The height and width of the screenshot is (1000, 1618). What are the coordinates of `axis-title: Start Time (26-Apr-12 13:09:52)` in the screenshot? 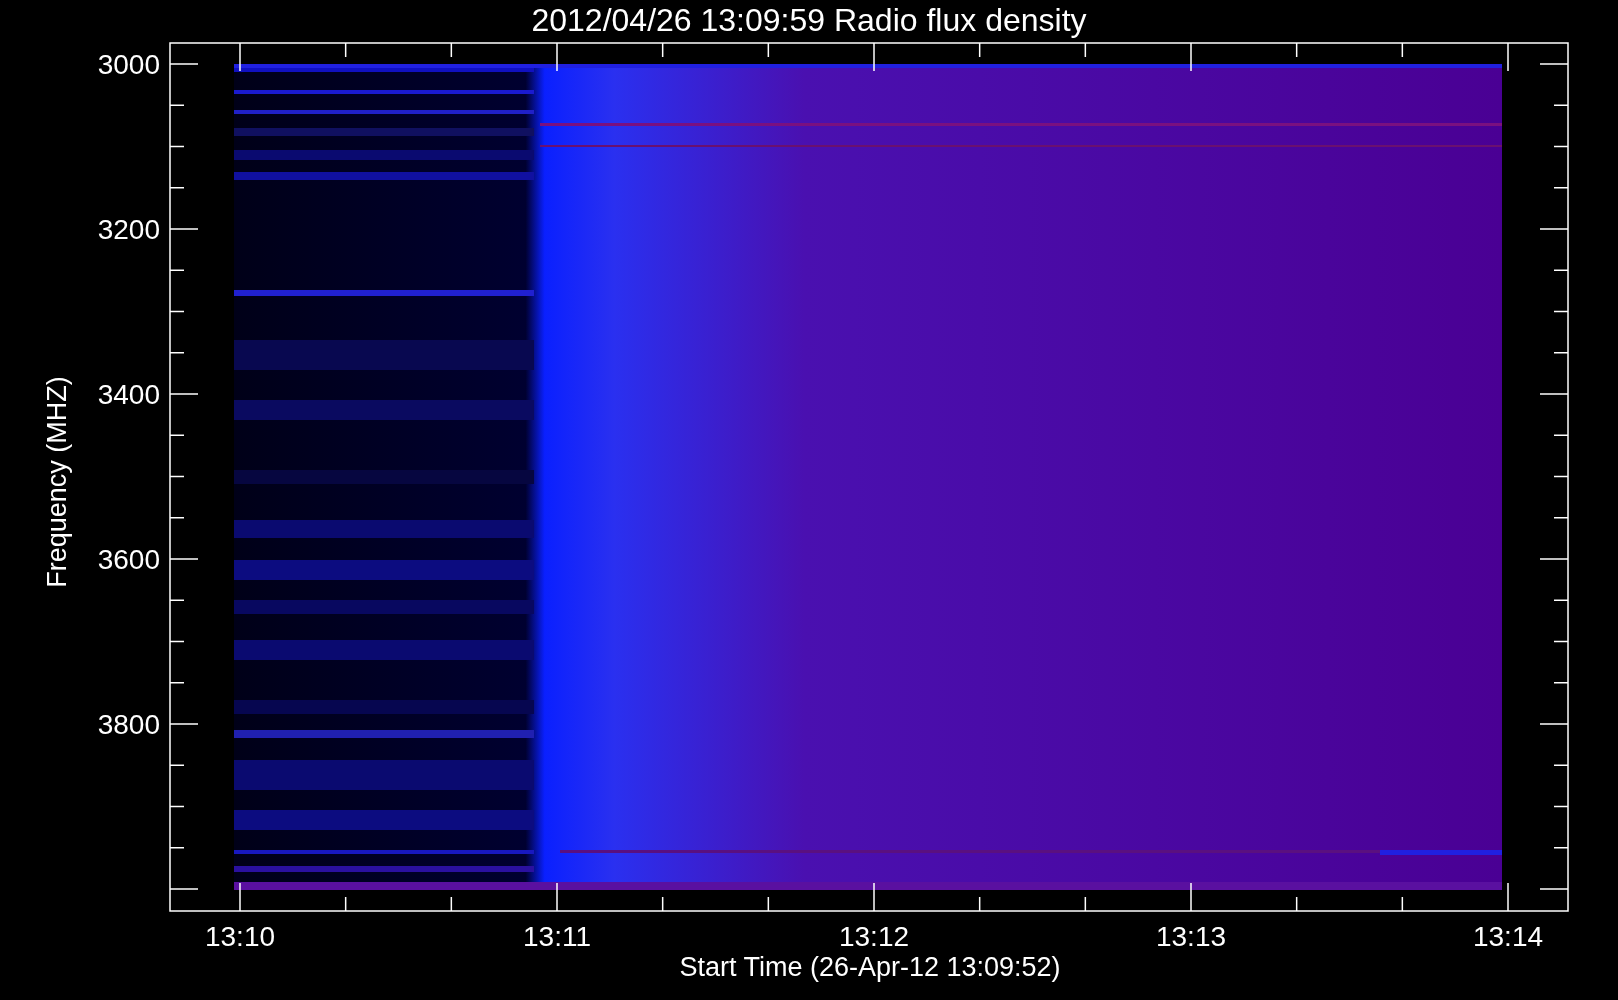 It's located at (870, 967).